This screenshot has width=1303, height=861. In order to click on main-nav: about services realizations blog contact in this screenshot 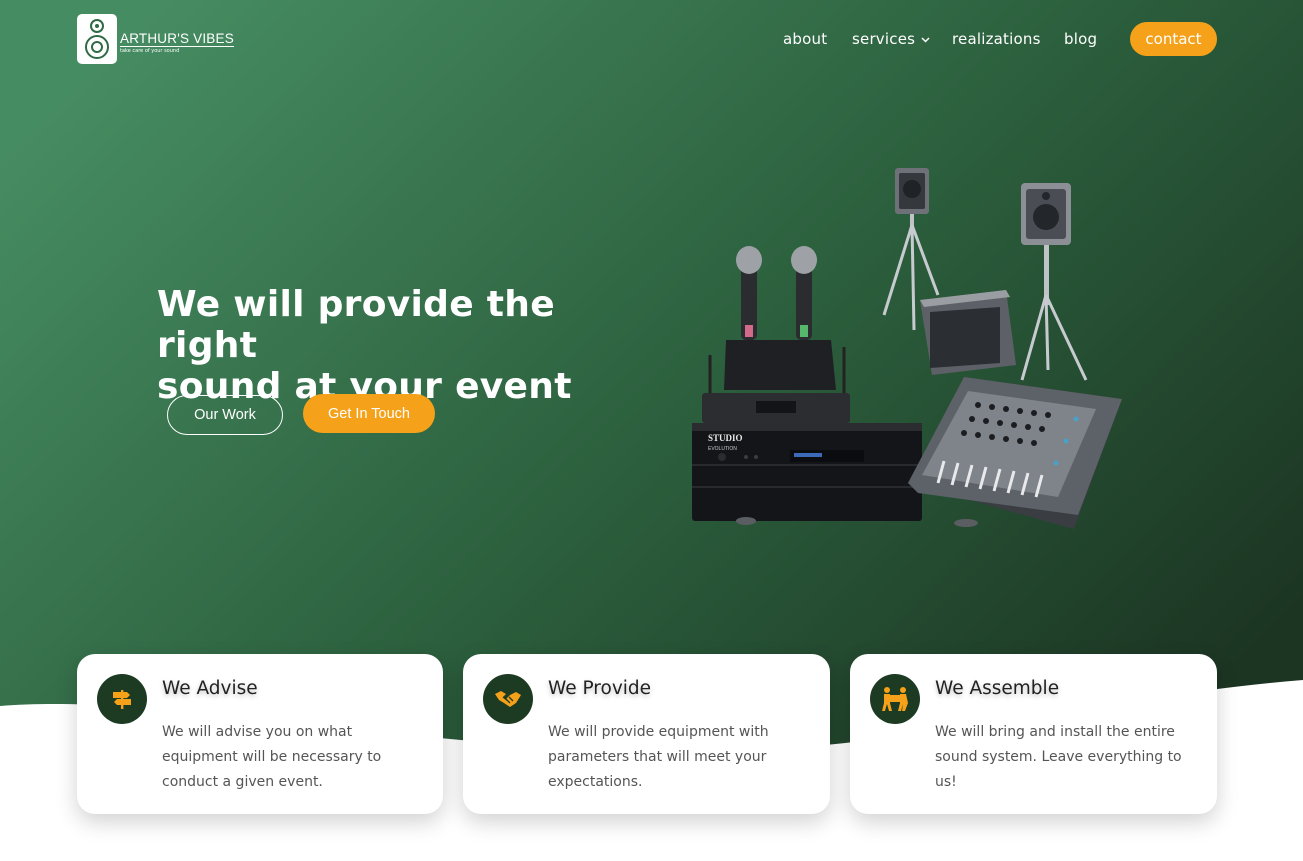, I will do `click(651, 39)`.